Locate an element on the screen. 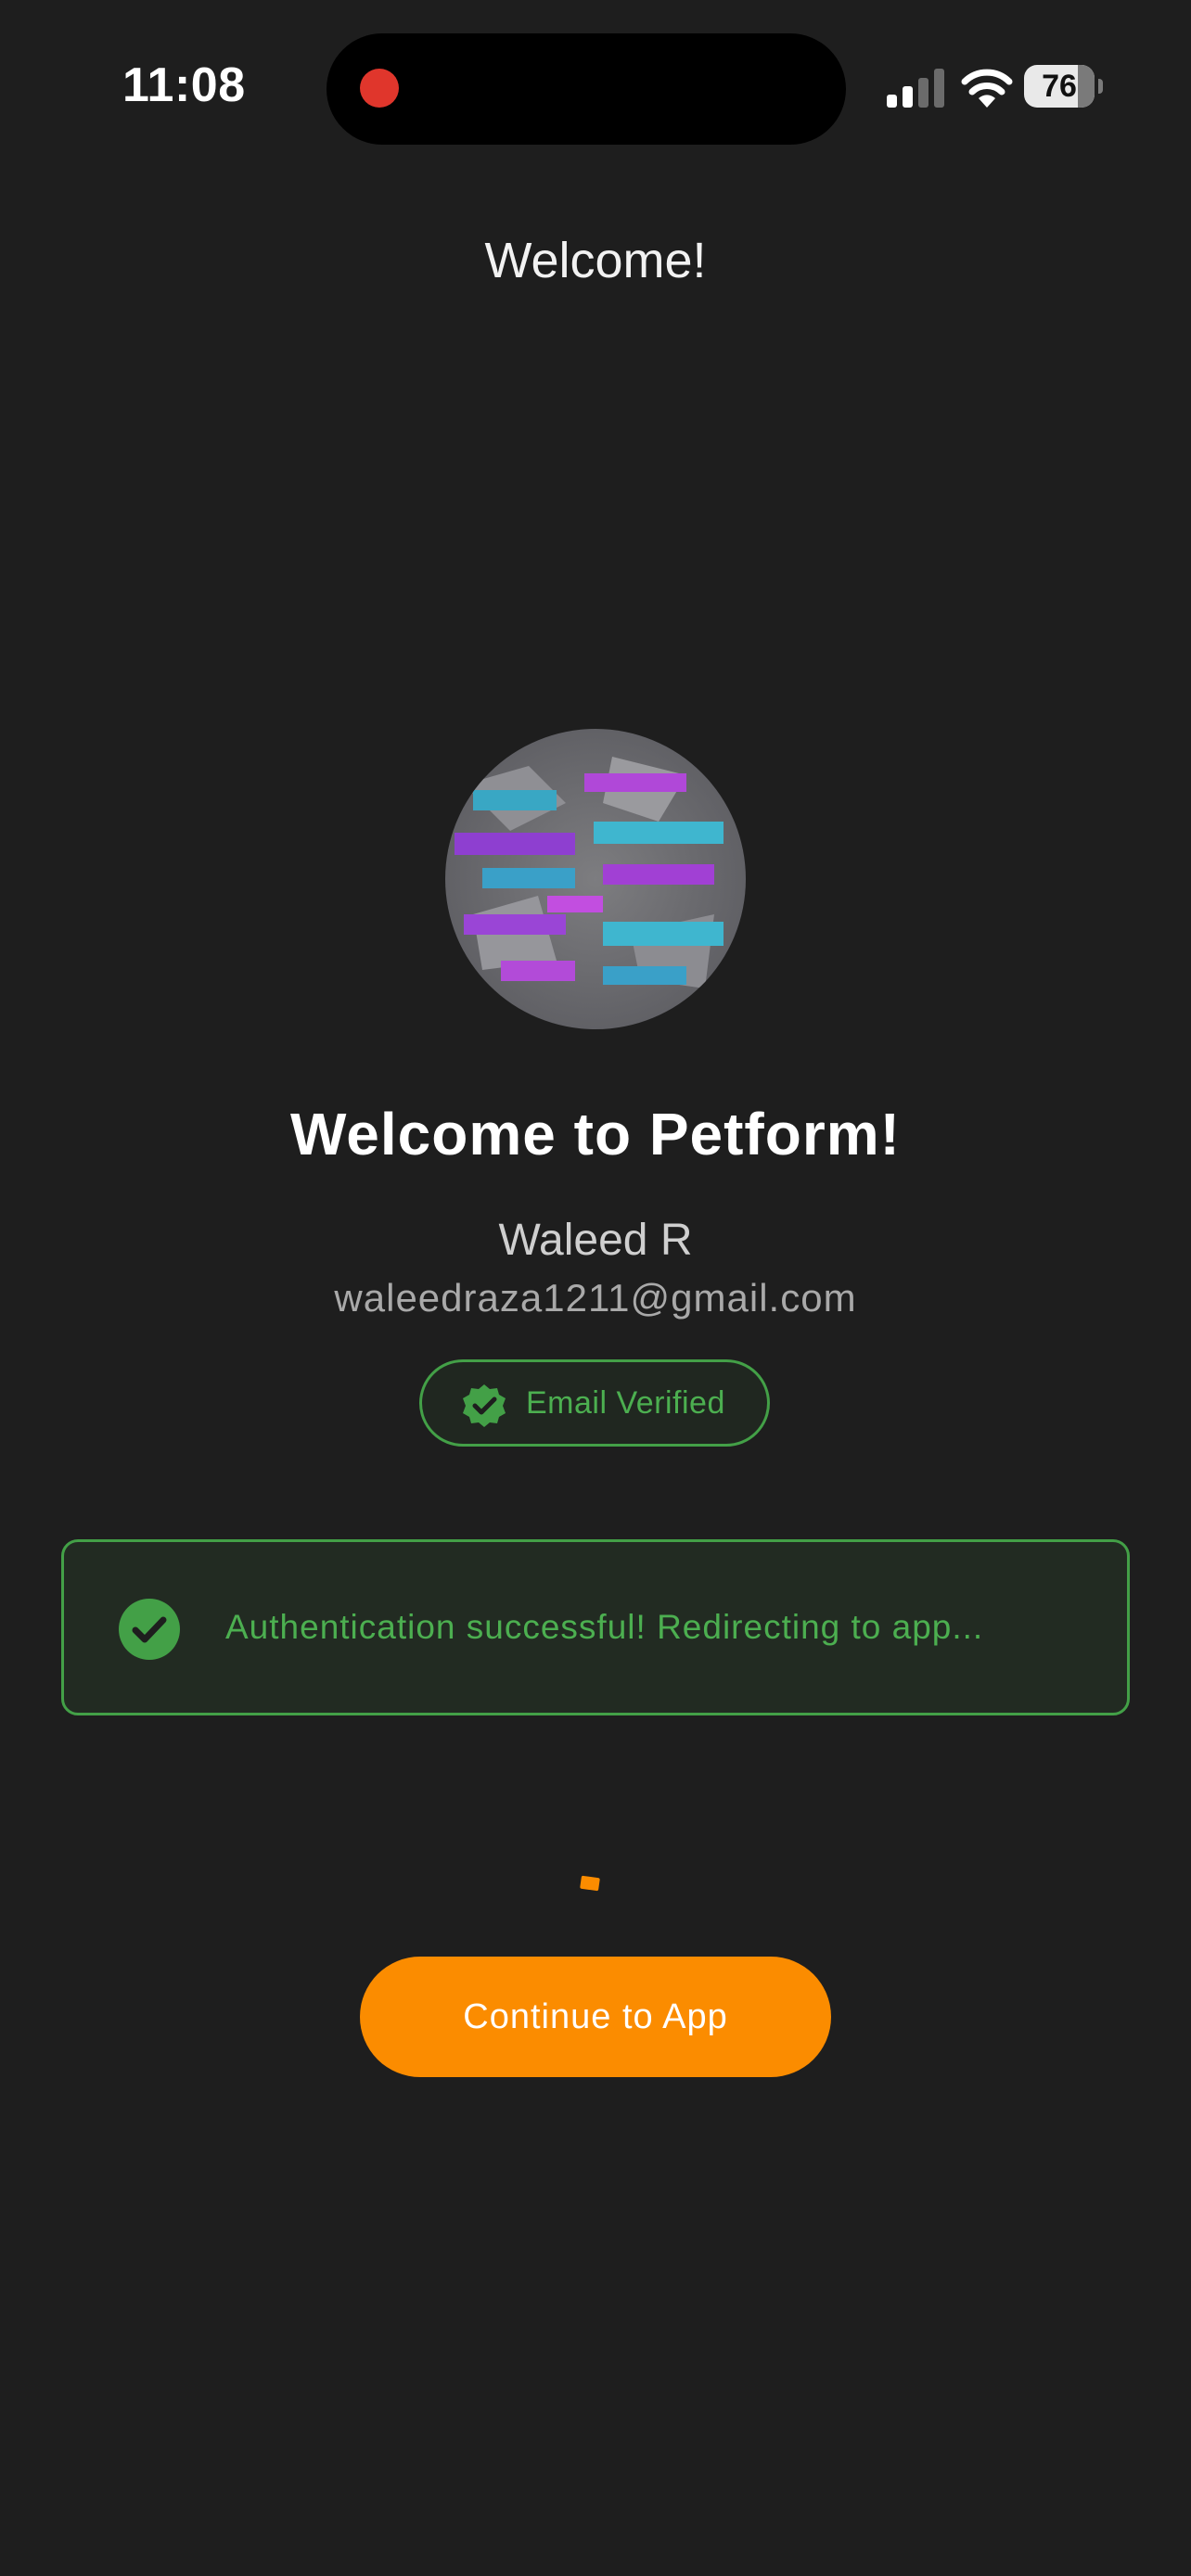 This screenshot has width=1191, height=2576. check-circle-icon is located at coordinates (149, 1629).